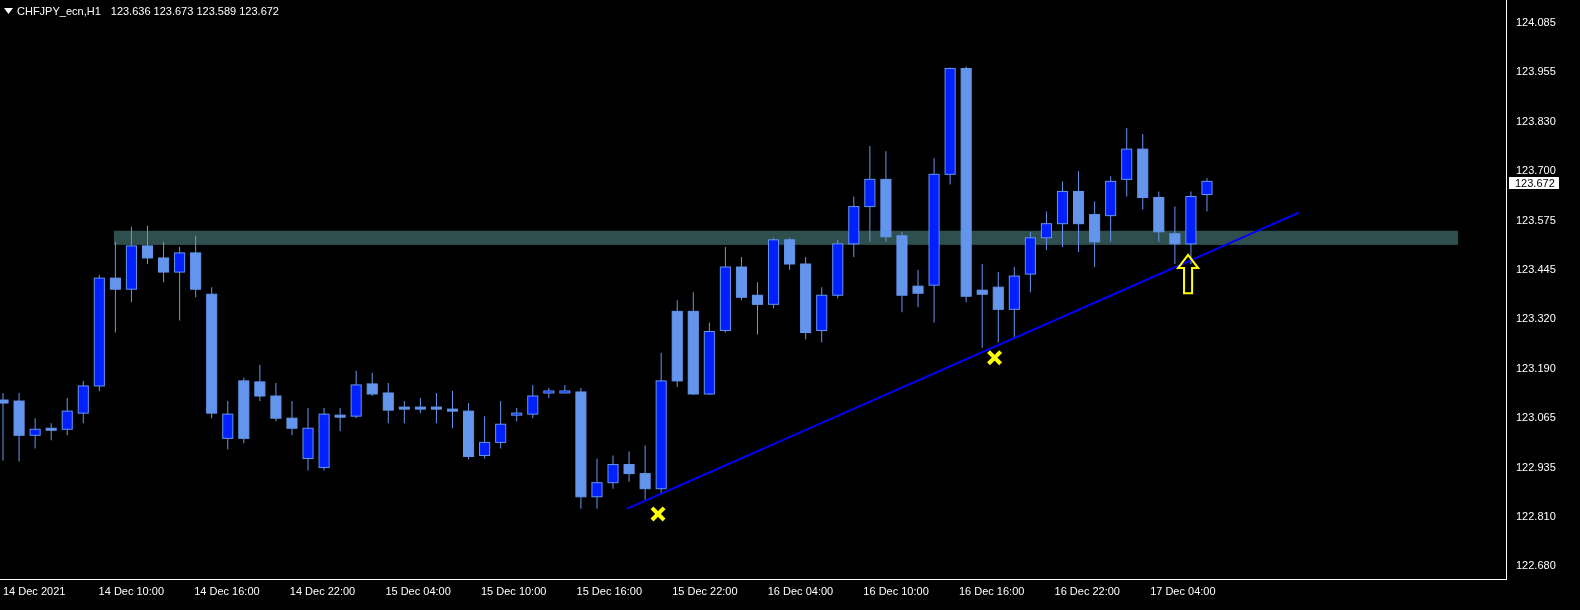 This screenshot has width=1580, height=610. What do you see at coordinates (8, 11) in the screenshot?
I see `dropdown-triangle-icon` at bounding box center [8, 11].